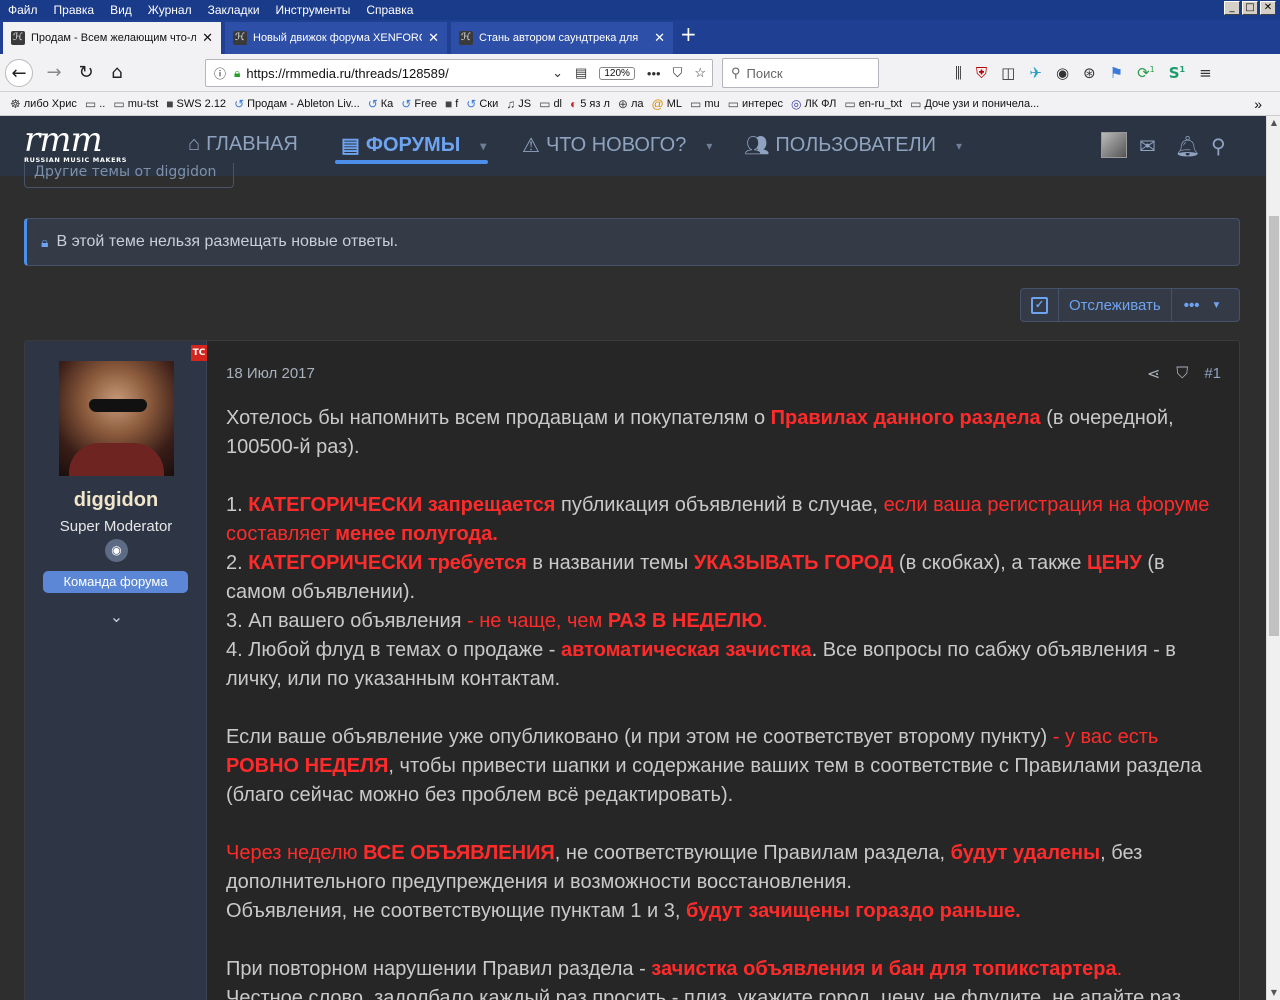 The width and height of the screenshot is (1280, 1000). I want to click on extension-flag-icon: ⚑, so click(1116, 73).